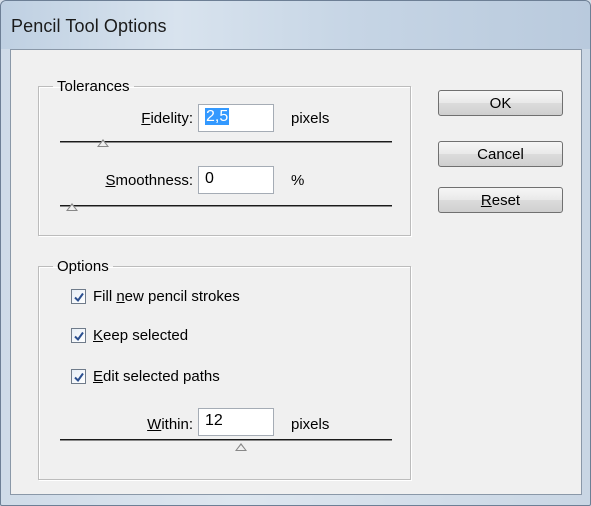 The image size is (591, 506). I want to click on fidelity-value: 2,5, so click(217, 116).